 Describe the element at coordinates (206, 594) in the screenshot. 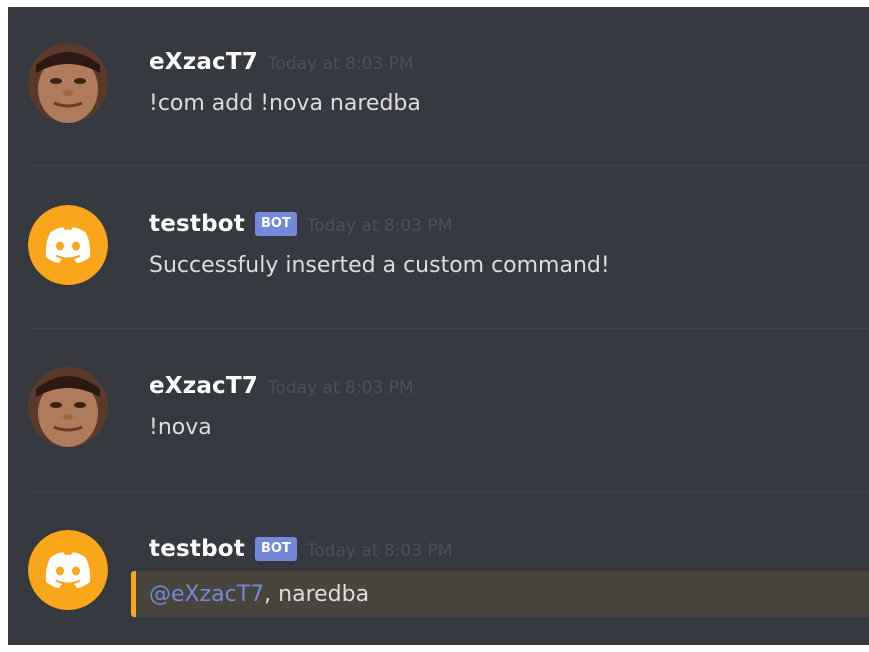

I see `user-mention: @eXzacT7` at that location.